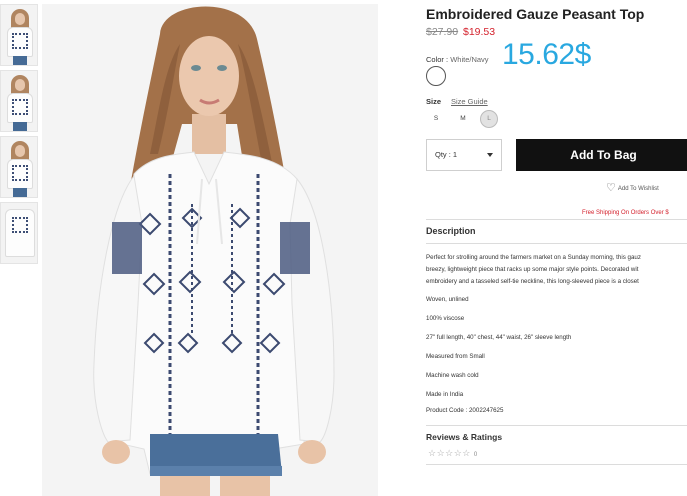  Describe the element at coordinates (435, 59) in the screenshot. I see `color-label-text: Color` at that location.